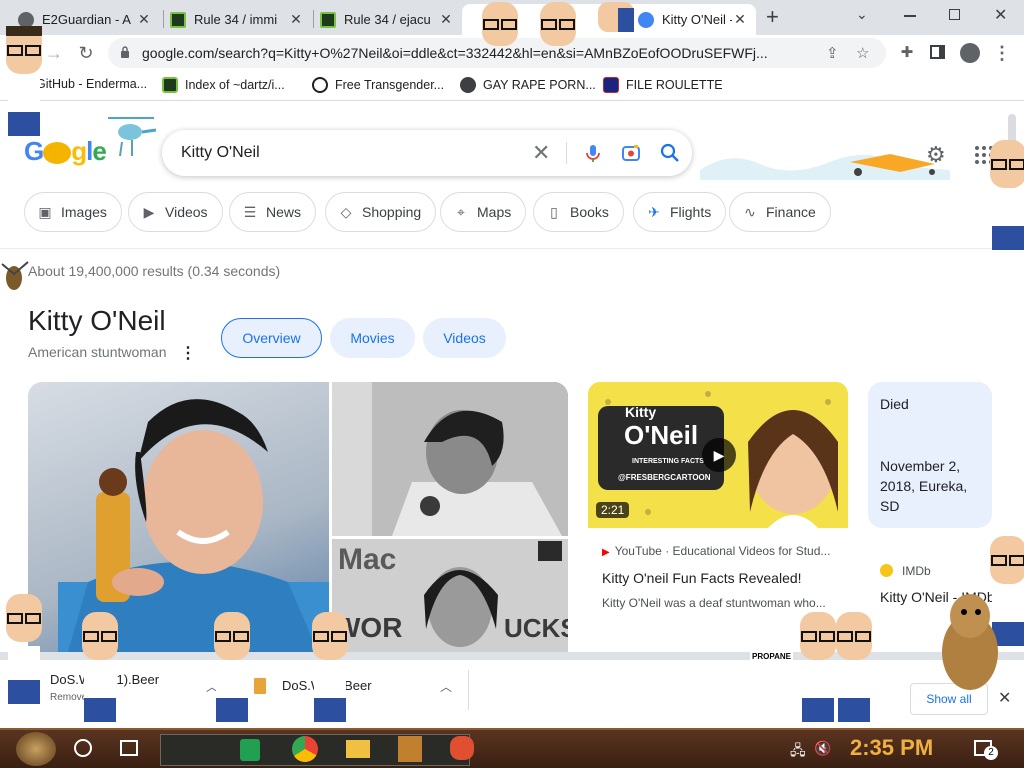  I want to click on chip-books: ▯ Books, so click(578, 212).